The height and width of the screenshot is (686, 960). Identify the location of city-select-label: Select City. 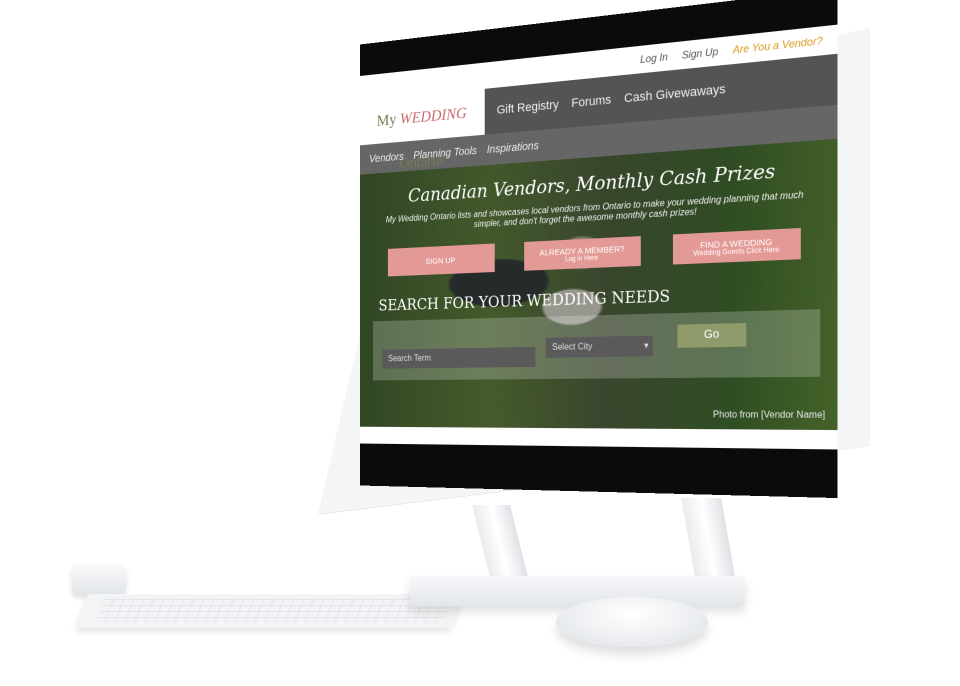
(572, 347).